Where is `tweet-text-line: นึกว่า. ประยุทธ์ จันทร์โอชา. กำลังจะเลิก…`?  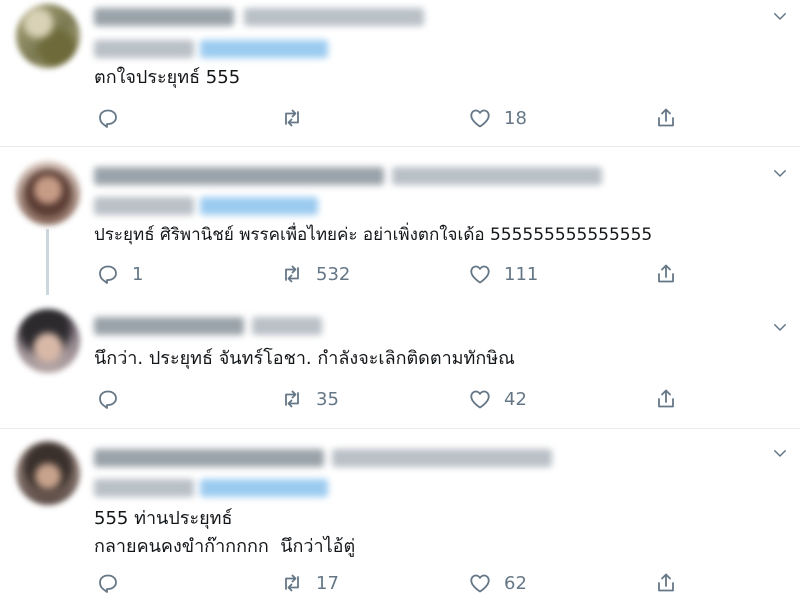
tweet-text-line: นึกว่า. ประยุทธ์ จันทร์โอชา. กำลังจะเลิก… is located at coordinates (304, 358).